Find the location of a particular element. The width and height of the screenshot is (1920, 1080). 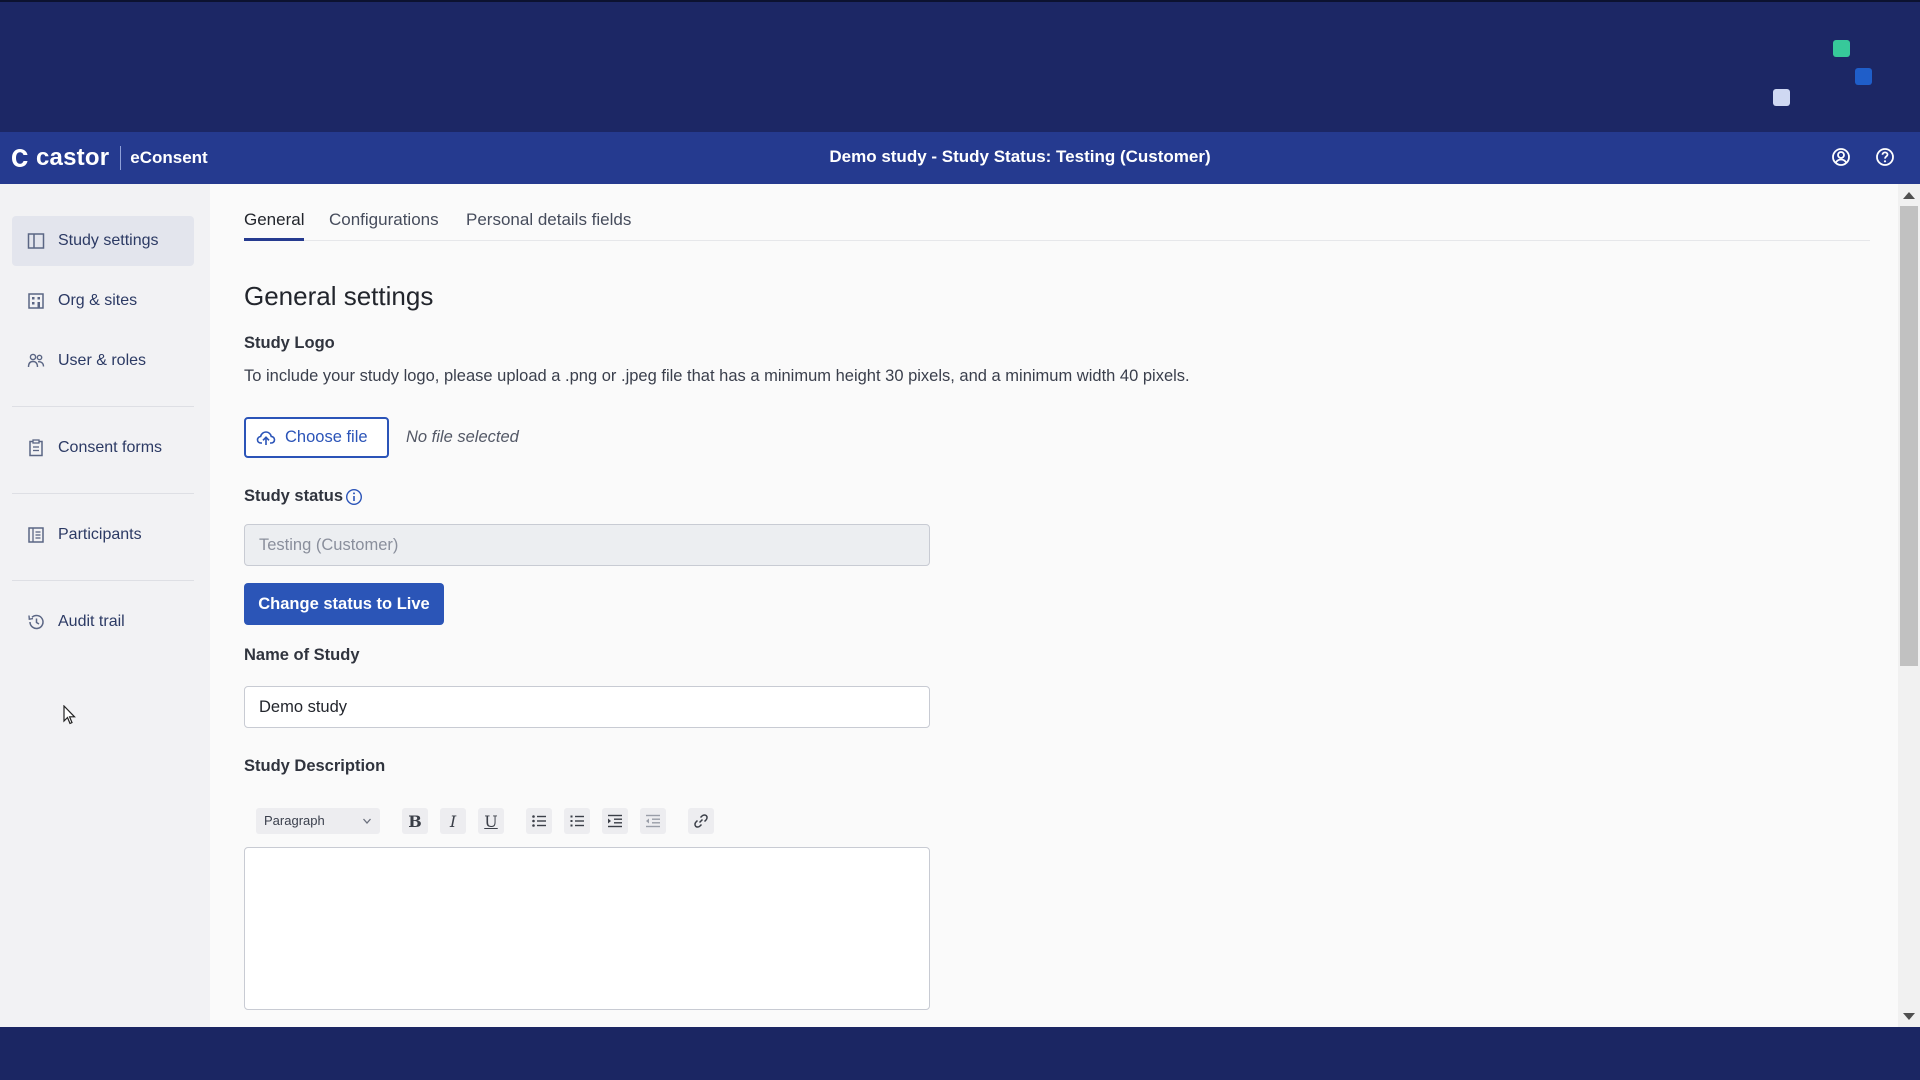

layout-icon is located at coordinates (36, 241).